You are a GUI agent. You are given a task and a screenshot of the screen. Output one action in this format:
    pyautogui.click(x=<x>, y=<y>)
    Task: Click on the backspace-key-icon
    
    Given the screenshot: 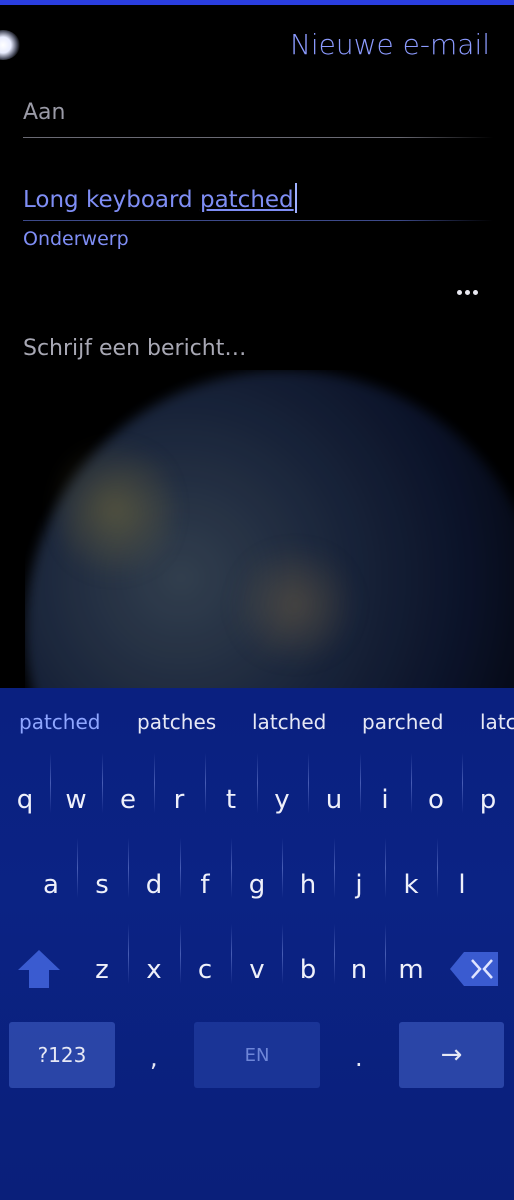 What is the action you would take?
    pyautogui.click(x=474, y=969)
    